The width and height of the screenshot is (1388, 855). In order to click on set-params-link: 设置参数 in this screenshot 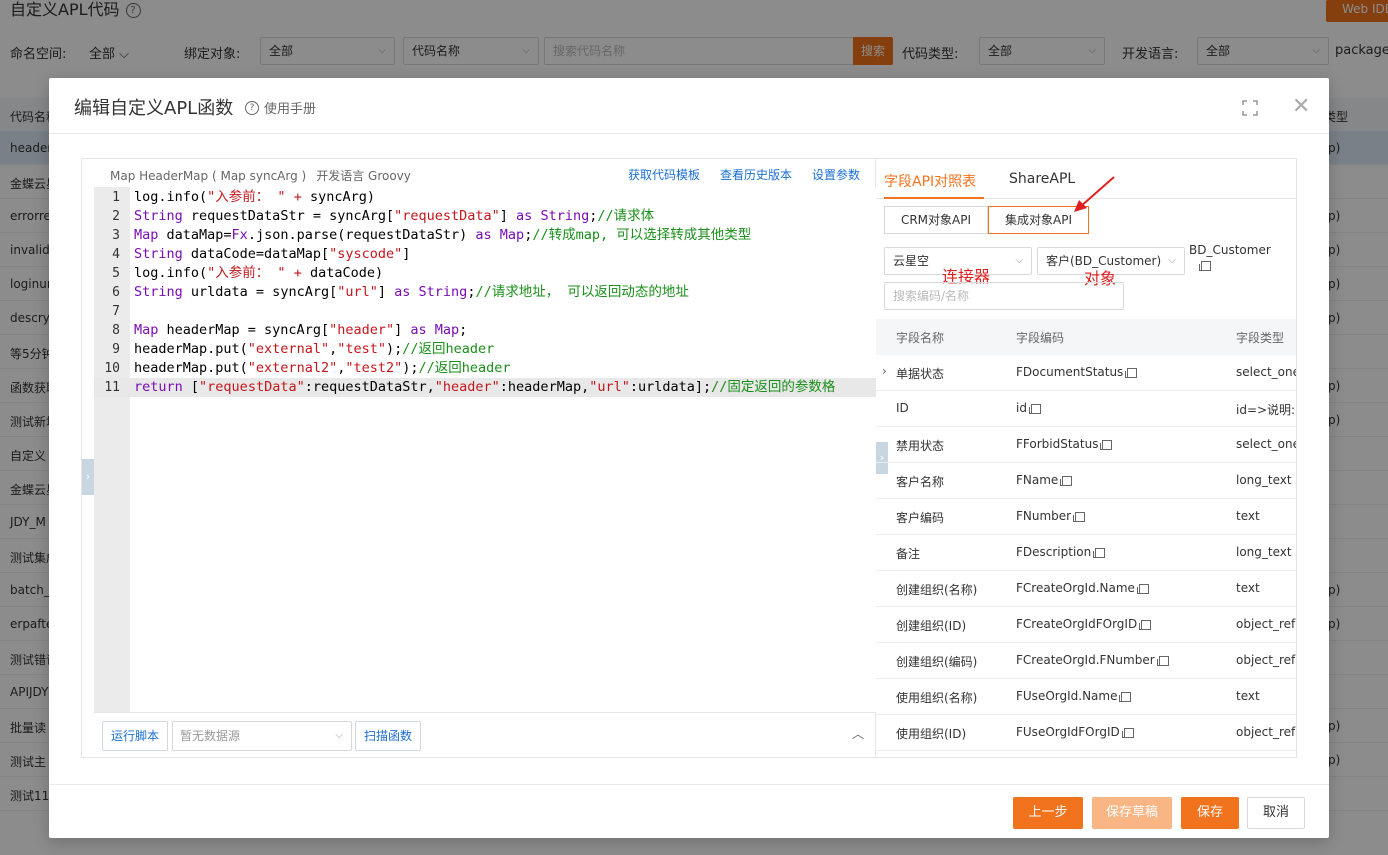, I will do `click(836, 174)`.